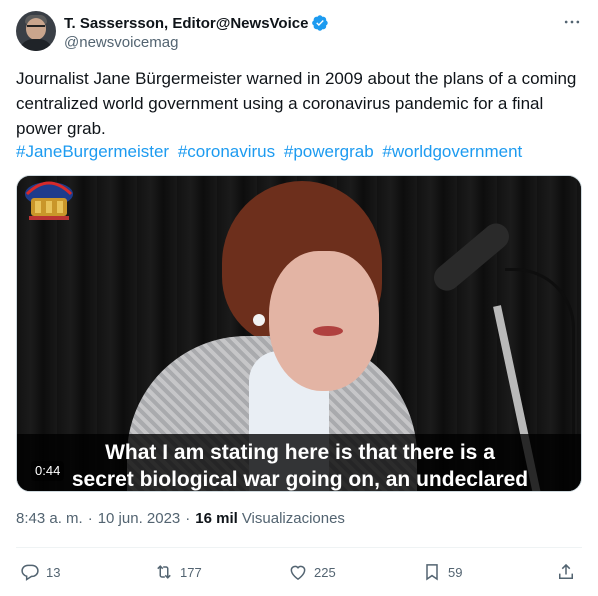 This screenshot has width=598, height=596. What do you see at coordinates (40, 572) in the screenshot?
I see `reply-button: 13` at bounding box center [40, 572].